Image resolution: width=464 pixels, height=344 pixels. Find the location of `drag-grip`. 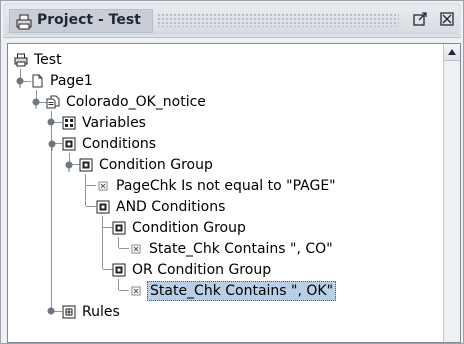

drag-grip is located at coordinates (278, 20).